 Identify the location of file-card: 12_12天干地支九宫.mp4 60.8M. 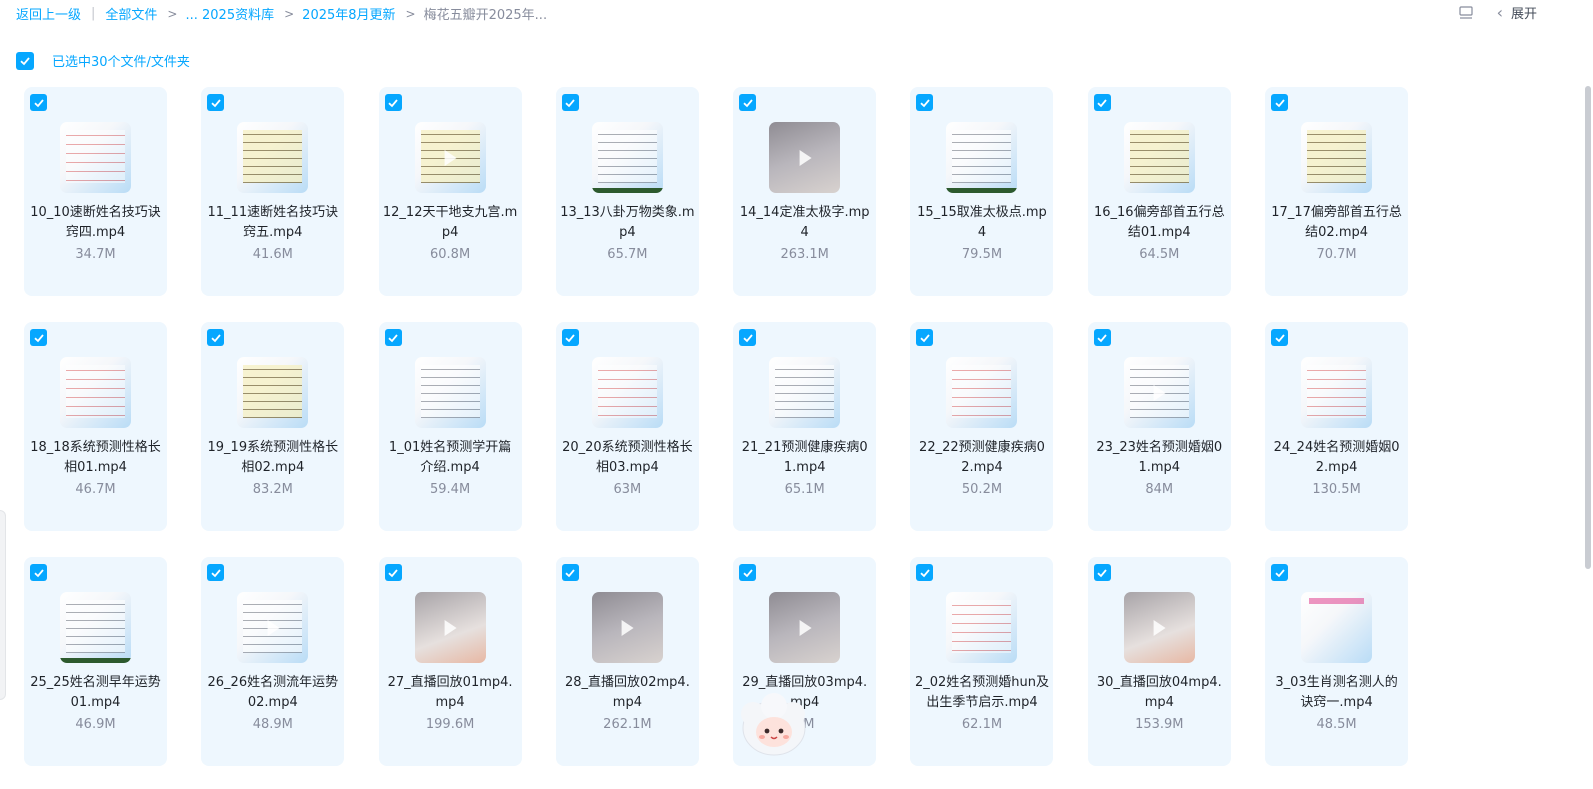
(450, 191).